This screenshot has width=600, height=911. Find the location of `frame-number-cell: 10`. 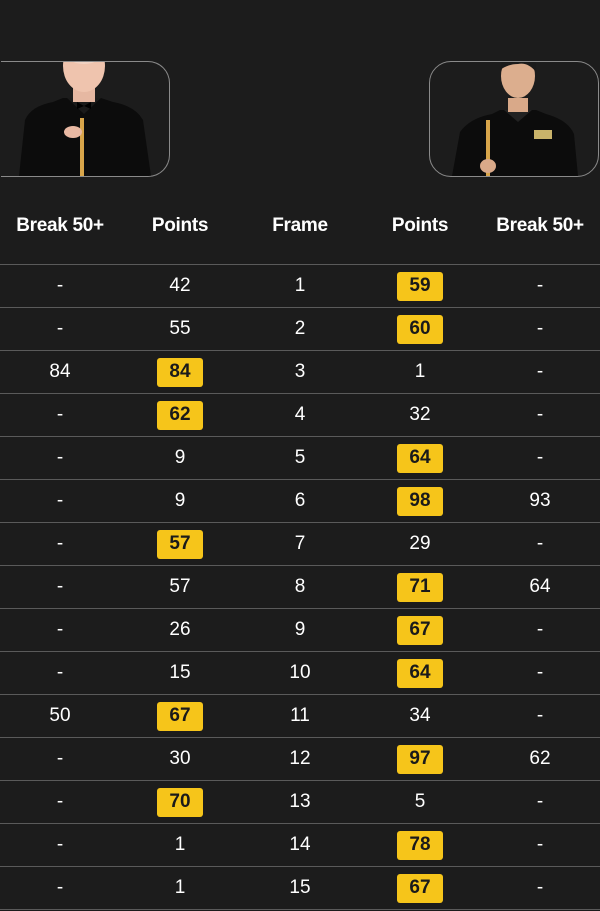

frame-number-cell: 10 is located at coordinates (300, 673).